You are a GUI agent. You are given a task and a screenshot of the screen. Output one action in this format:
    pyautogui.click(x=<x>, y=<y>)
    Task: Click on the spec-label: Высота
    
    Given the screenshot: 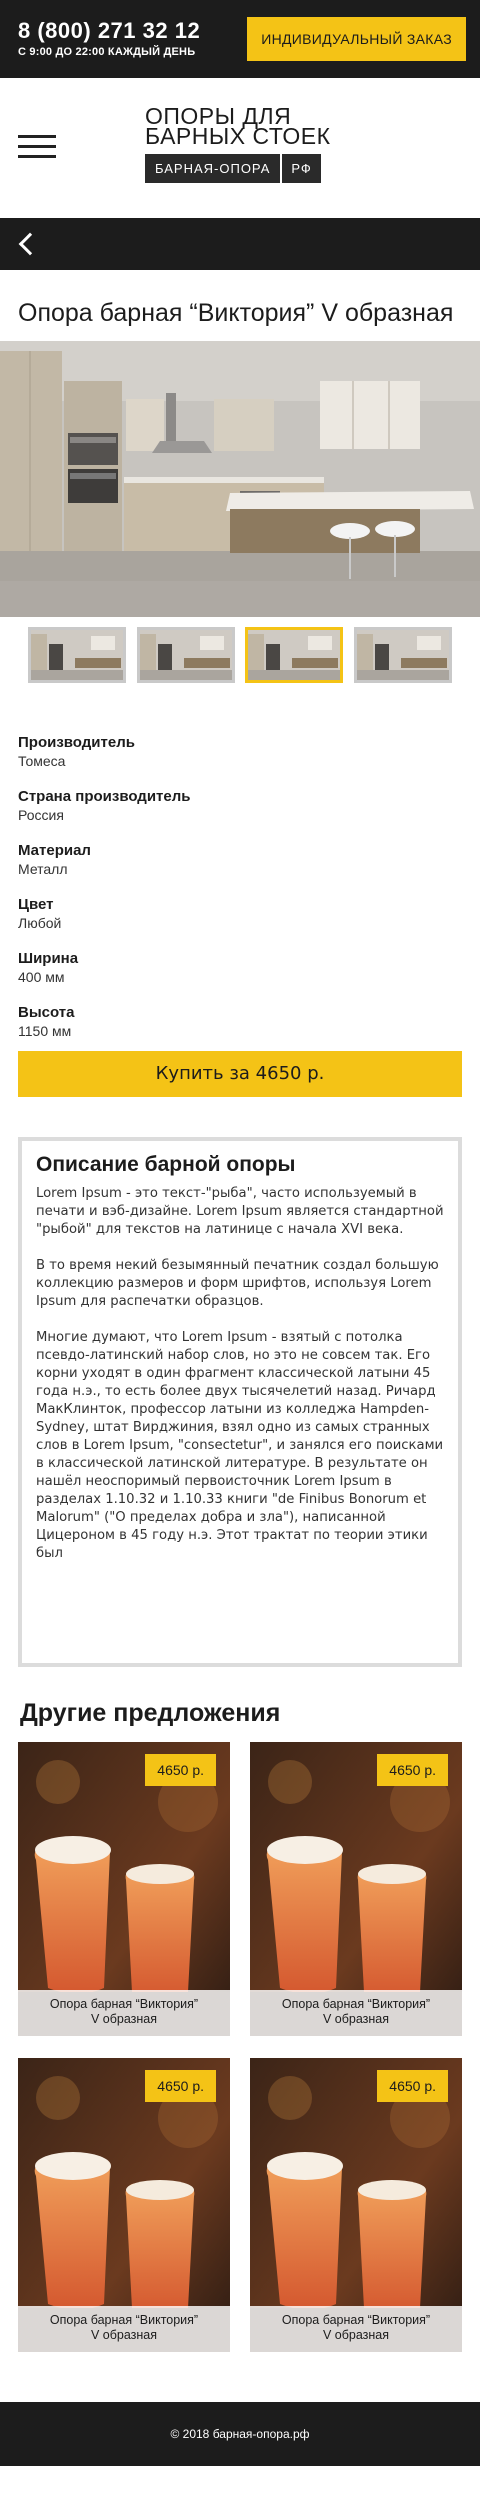 What is the action you would take?
    pyautogui.click(x=46, y=1012)
    